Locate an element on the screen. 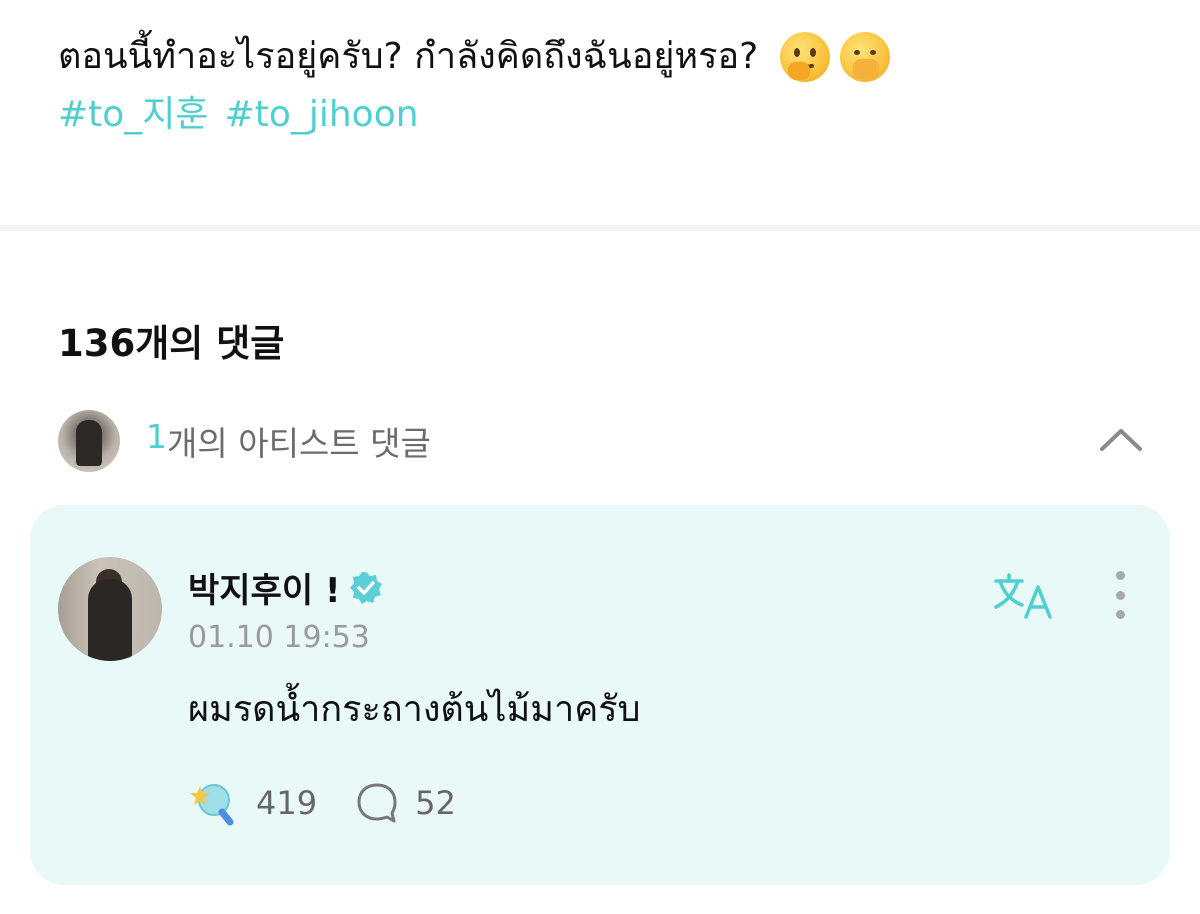 The image size is (1200, 914). author-name: 박지후이 ! is located at coordinates (264, 587).